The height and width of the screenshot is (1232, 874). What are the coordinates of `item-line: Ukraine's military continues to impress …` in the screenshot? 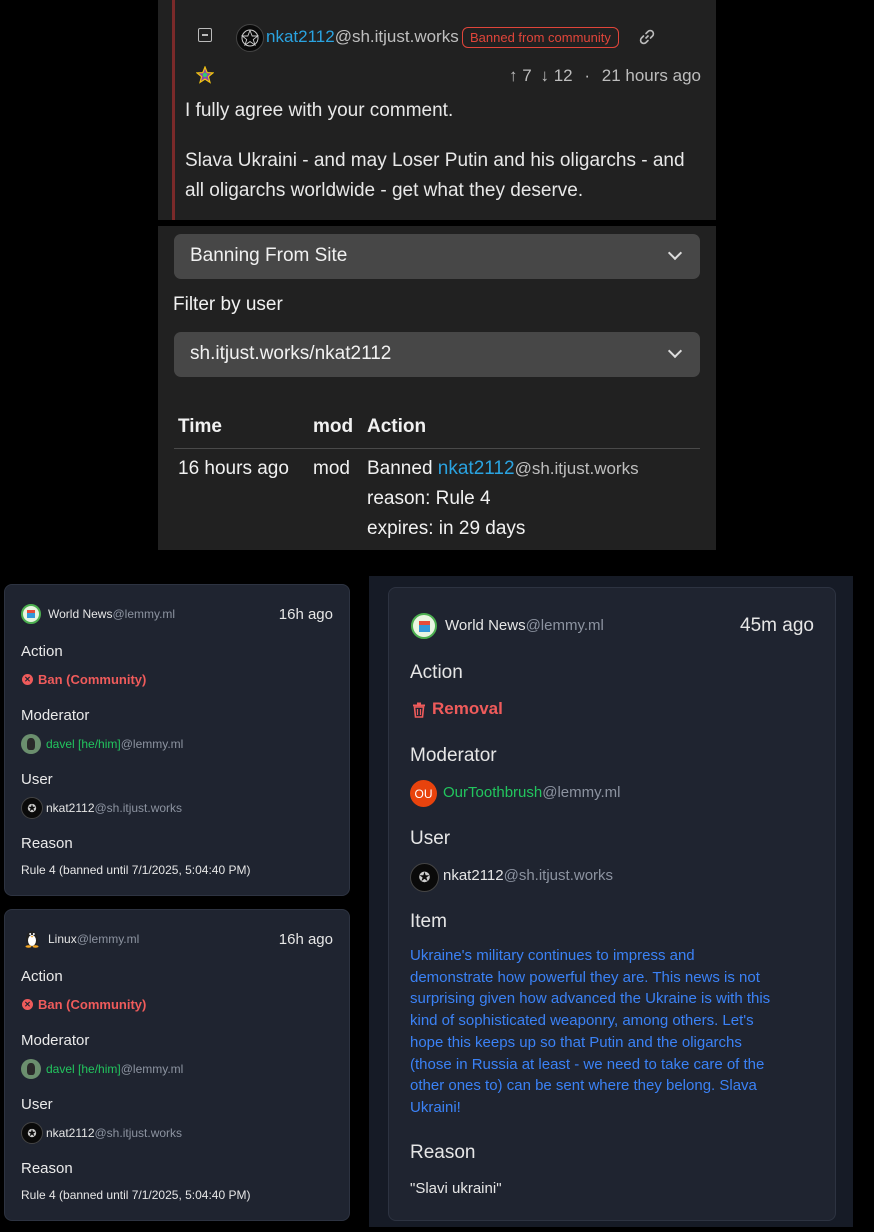 It's located at (552, 955).